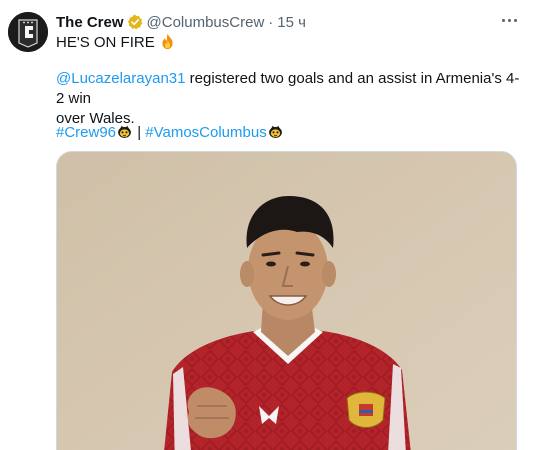 The width and height of the screenshot is (545, 450). Describe the element at coordinates (291, 133) in the screenshot. I see `tweet-hashtags: #Crew96 | #VamosColumbus` at that location.